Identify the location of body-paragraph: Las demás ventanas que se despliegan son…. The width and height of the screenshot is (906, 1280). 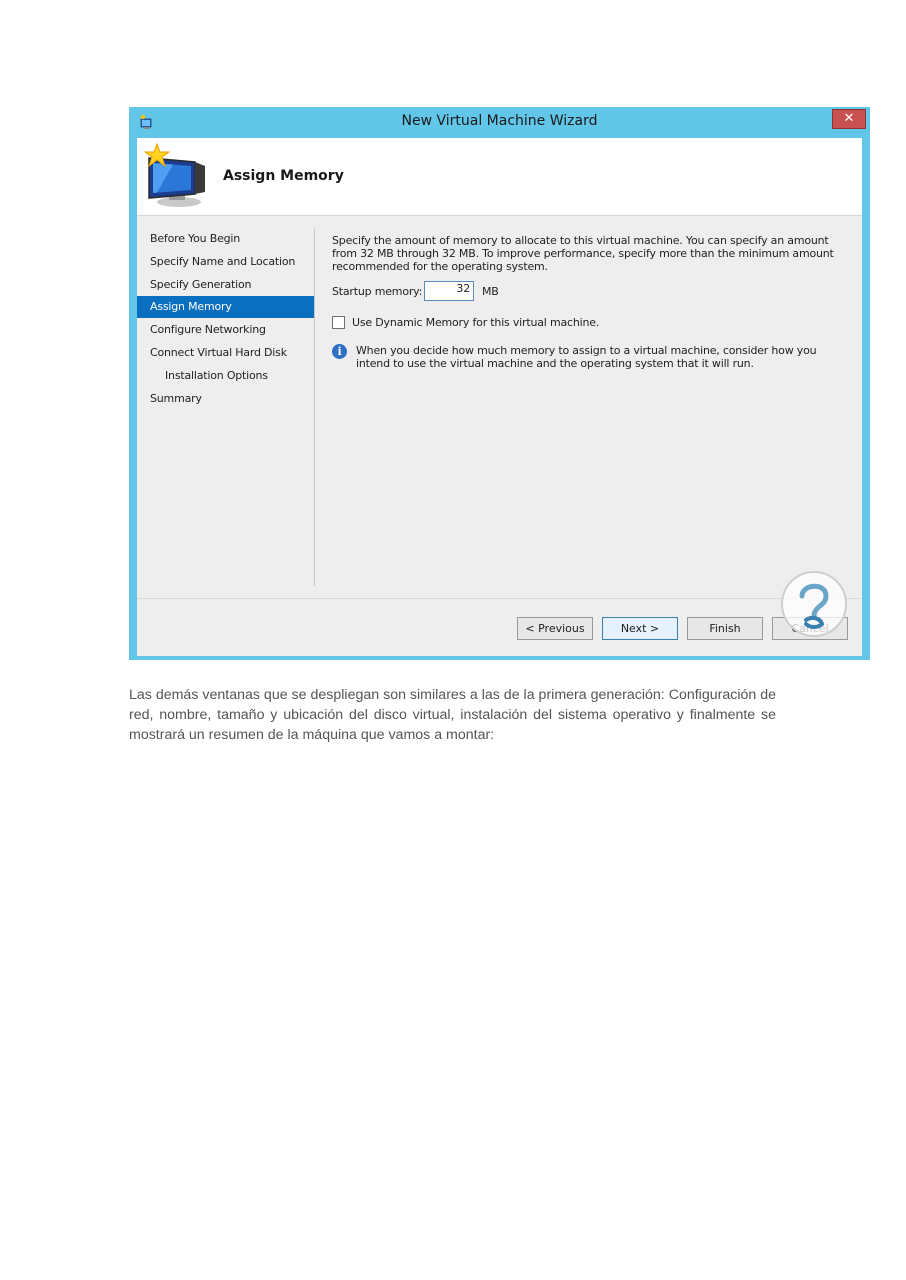
(452, 715).